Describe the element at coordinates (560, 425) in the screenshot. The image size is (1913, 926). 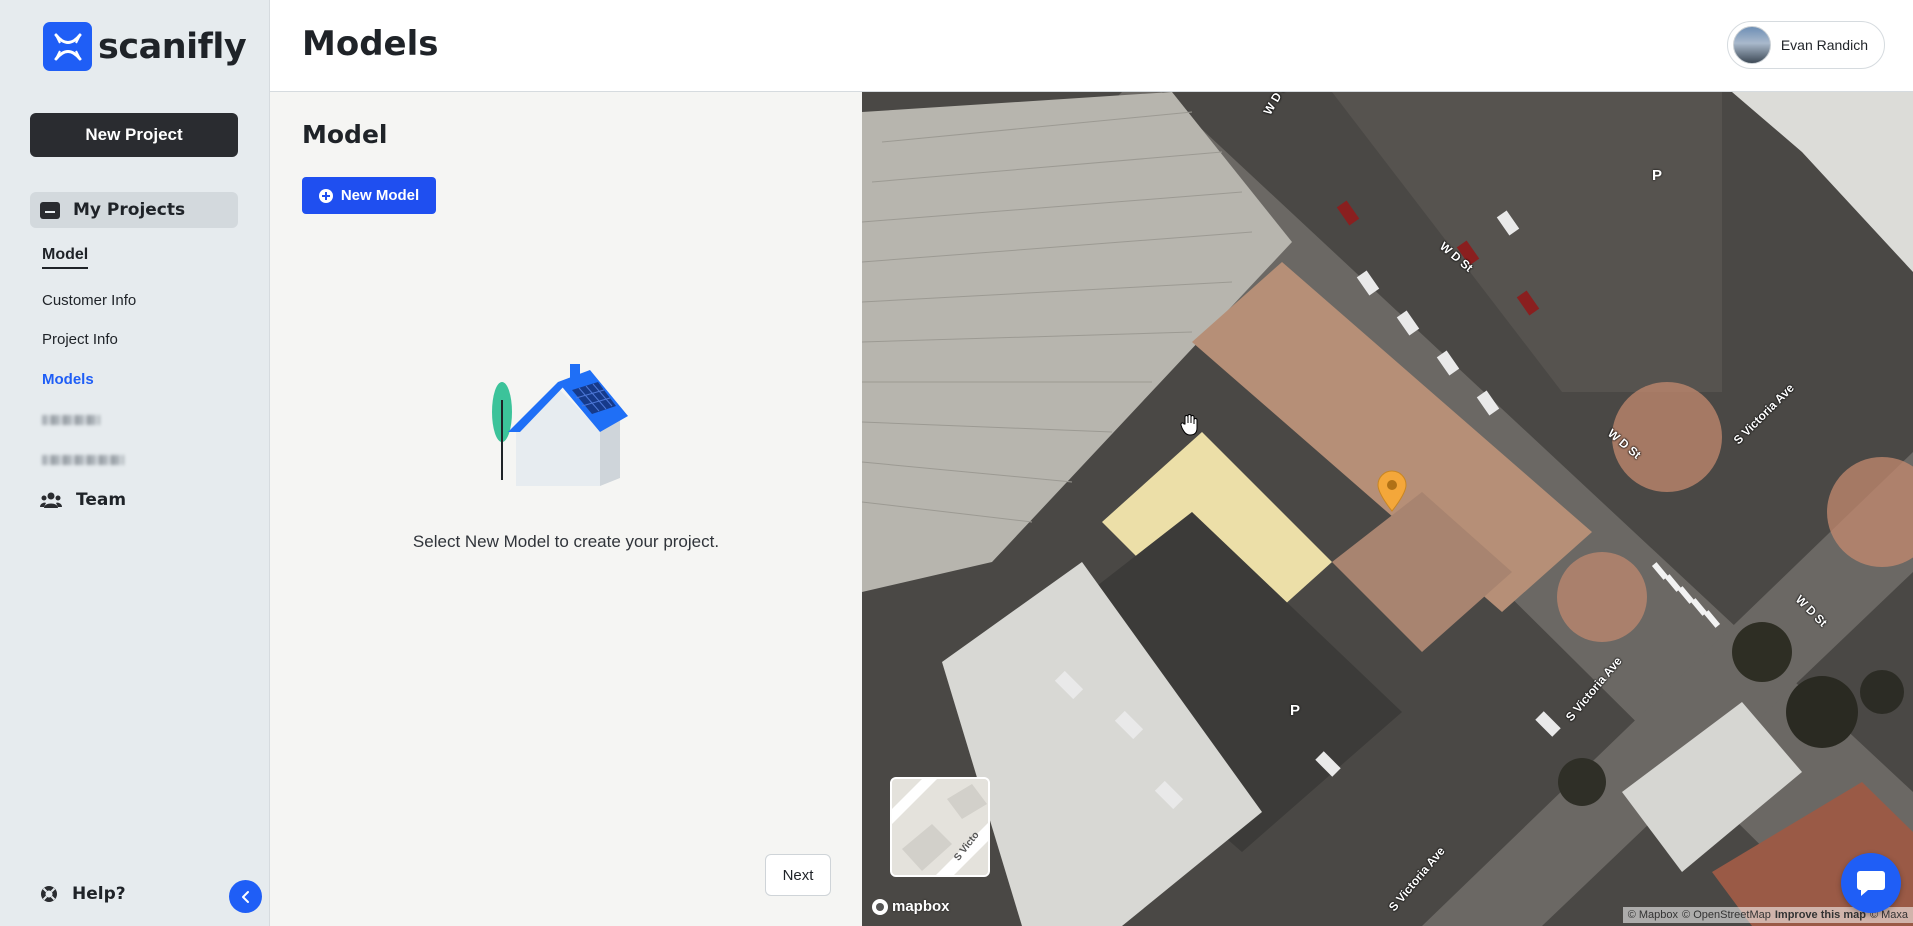
I see `house-illustration` at that location.